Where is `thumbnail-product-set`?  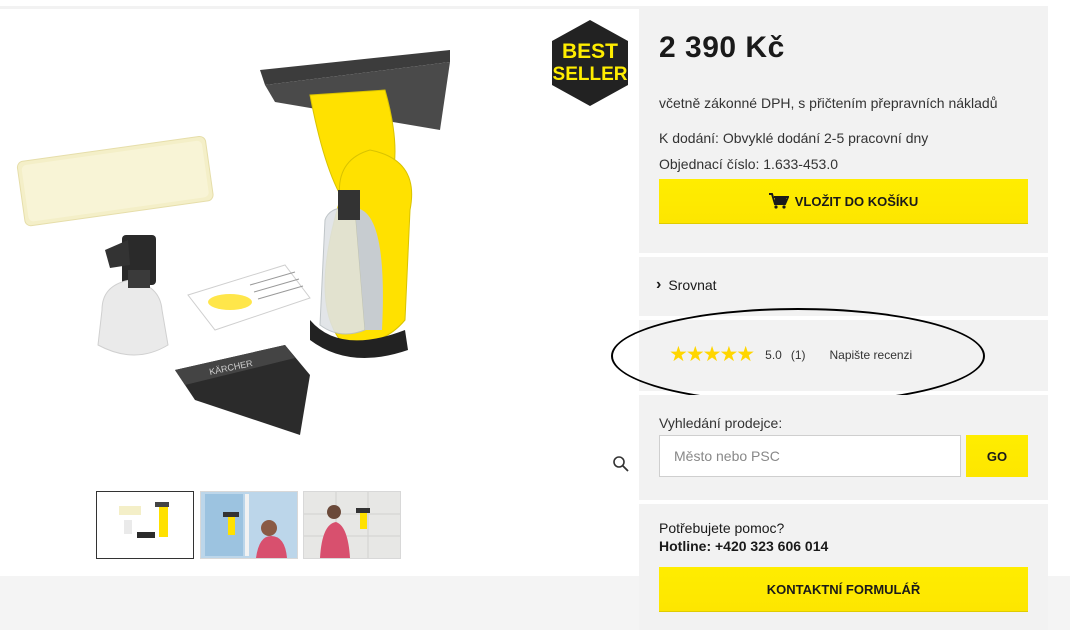
thumbnail-product-set is located at coordinates (145, 525).